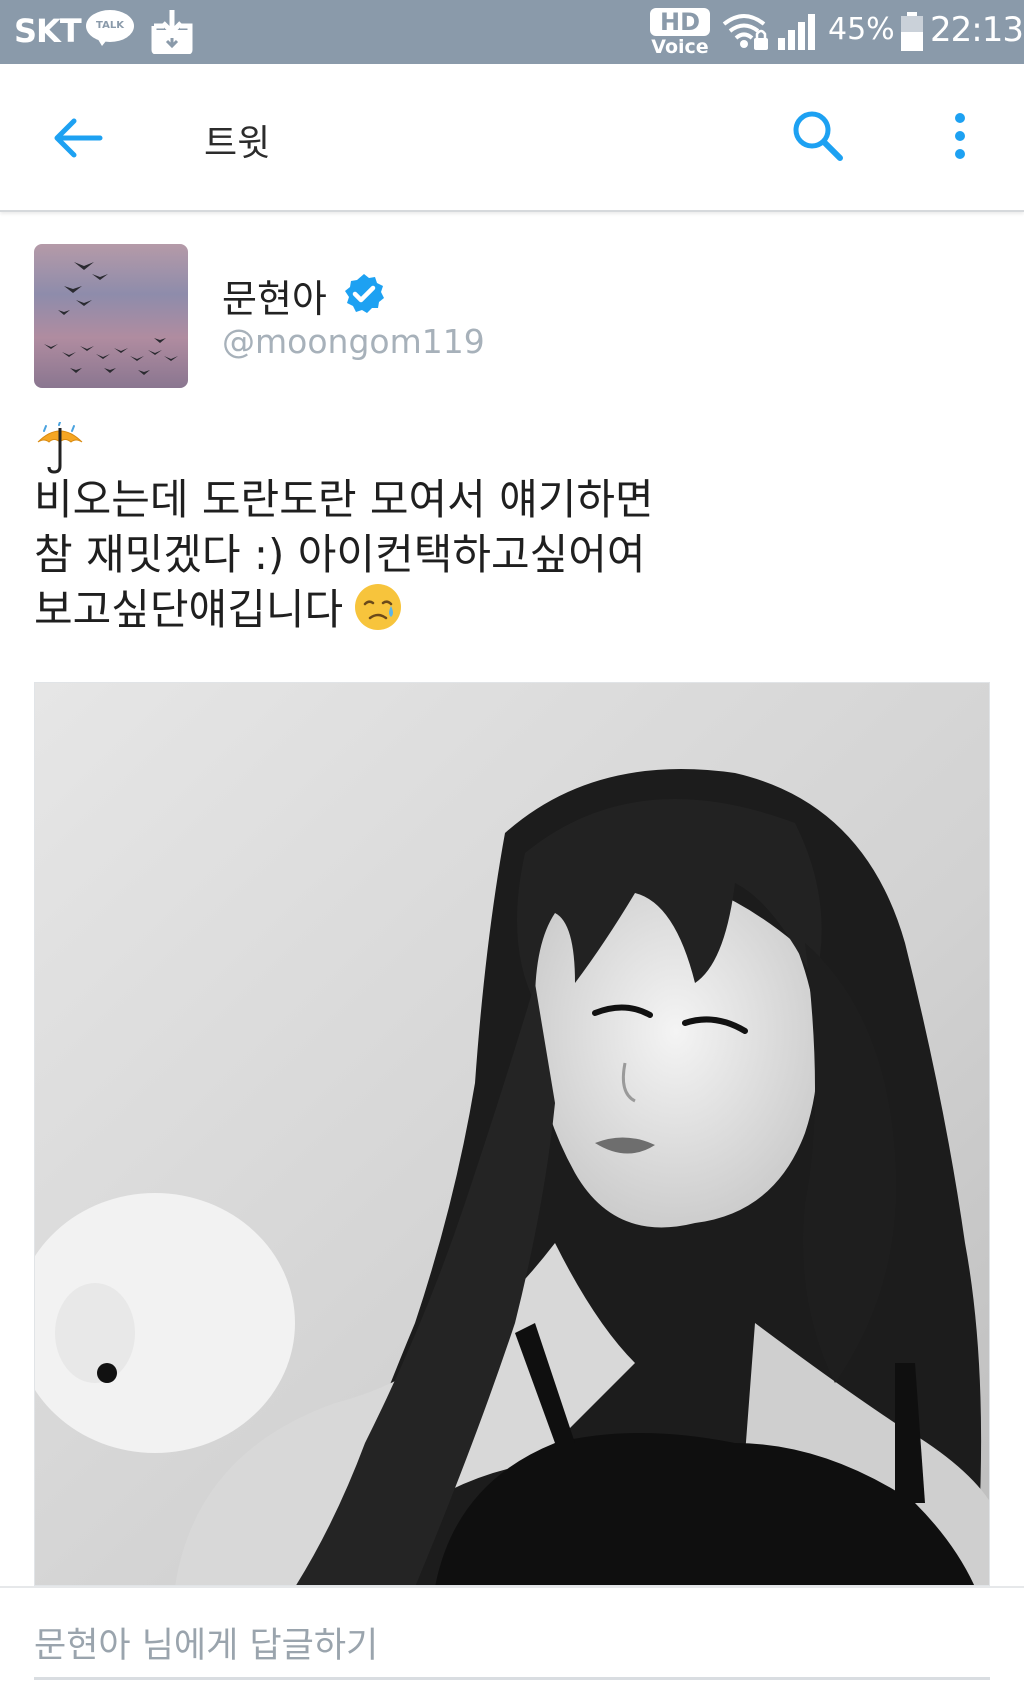 The height and width of the screenshot is (1702, 1024). I want to click on download-icon, so click(172, 31).